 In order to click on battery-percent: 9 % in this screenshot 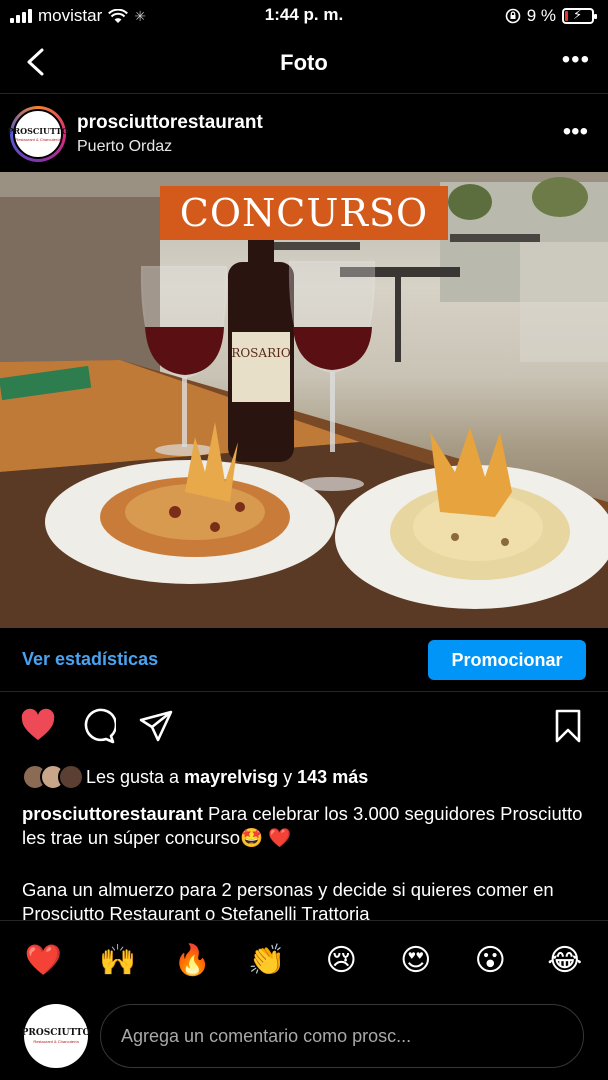, I will do `click(541, 15)`.